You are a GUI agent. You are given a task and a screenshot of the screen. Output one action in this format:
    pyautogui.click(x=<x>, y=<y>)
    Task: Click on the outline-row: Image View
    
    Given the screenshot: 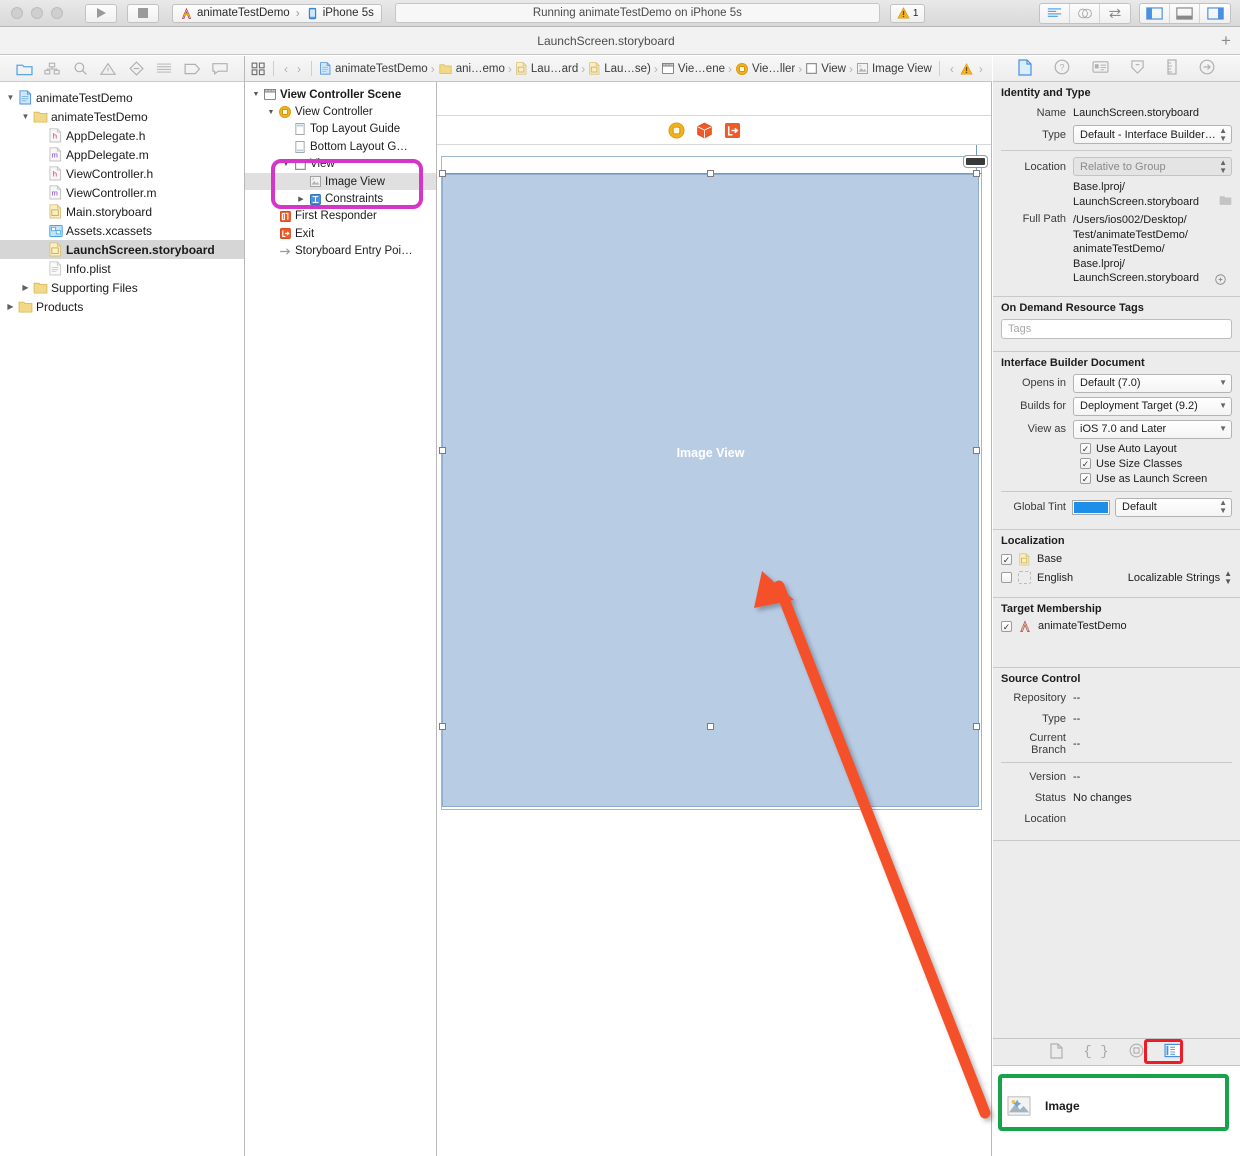 What is the action you would take?
    pyautogui.click(x=340, y=181)
    